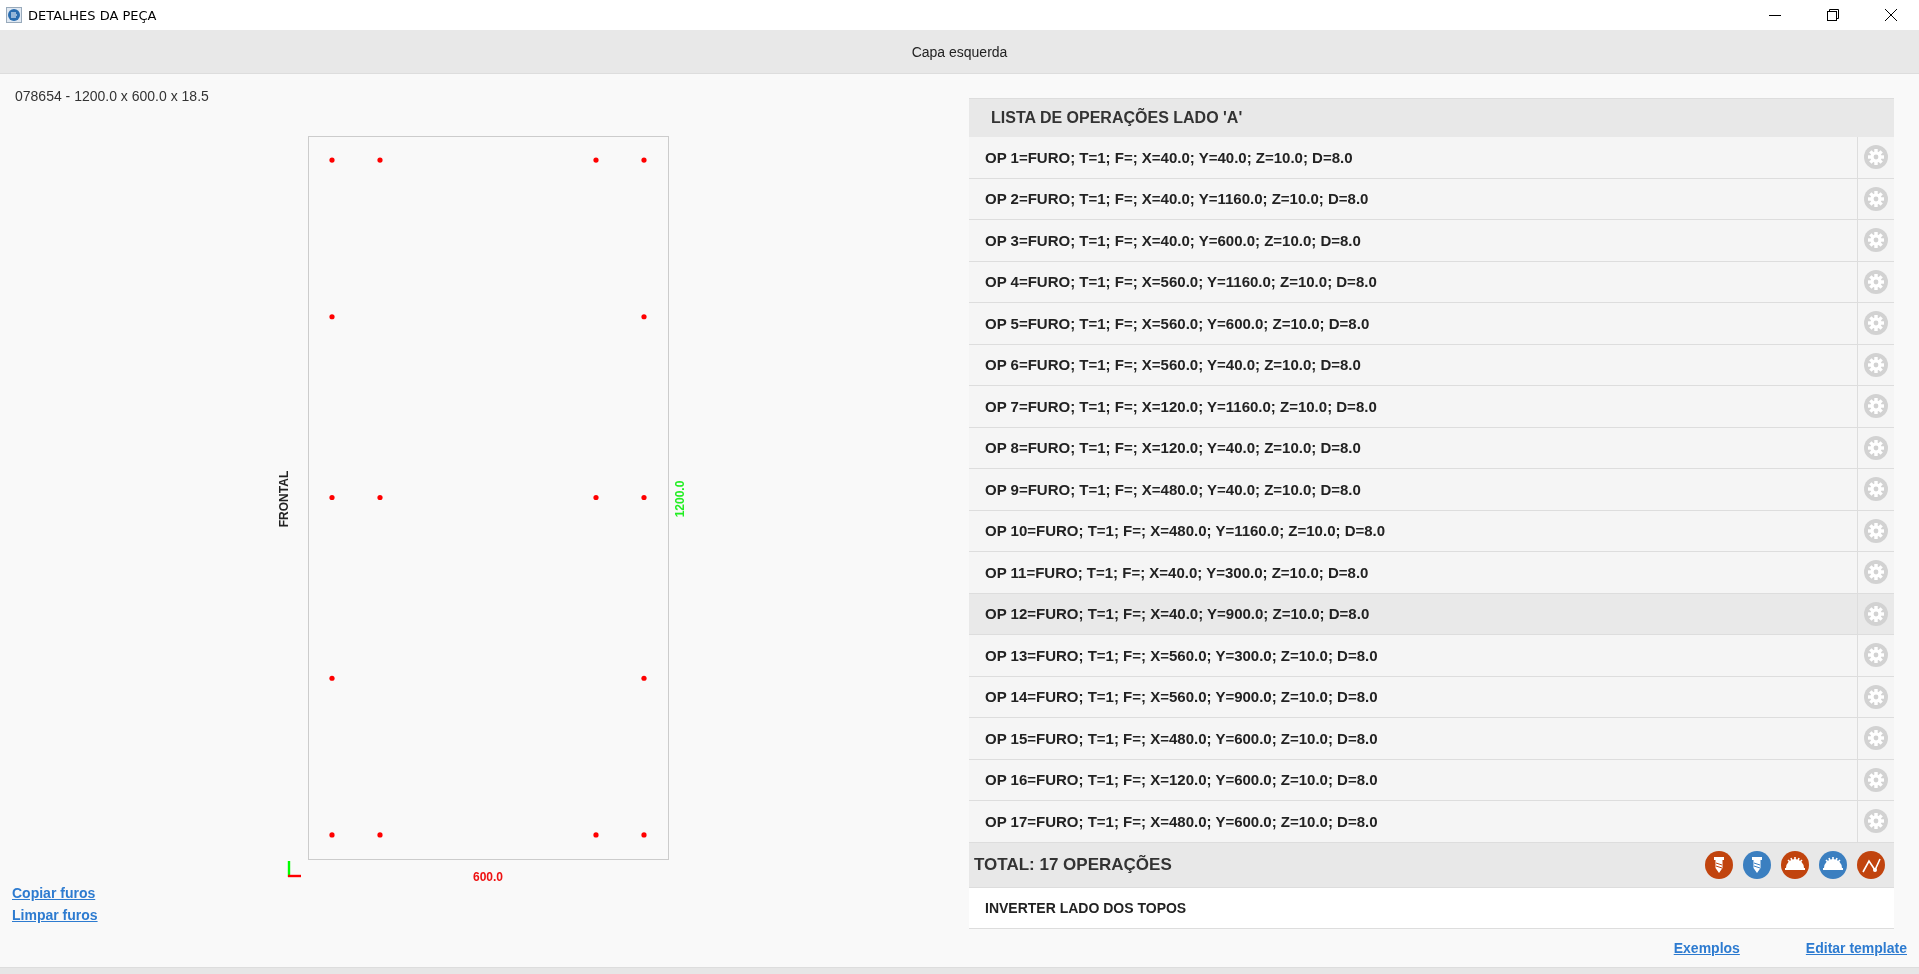 This screenshot has height=974, width=1919. Describe the element at coordinates (1181, 738) in the screenshot. I see `operation-label: OP 15=FURO; T=1; F=; X=480.0; Y=600.0; Z=10.0; D=8.0` at that location.